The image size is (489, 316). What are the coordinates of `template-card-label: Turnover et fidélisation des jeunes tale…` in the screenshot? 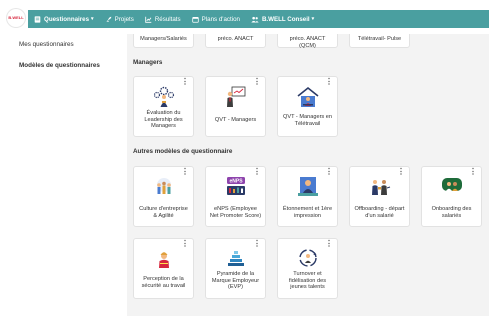 It's located at (307, 281).